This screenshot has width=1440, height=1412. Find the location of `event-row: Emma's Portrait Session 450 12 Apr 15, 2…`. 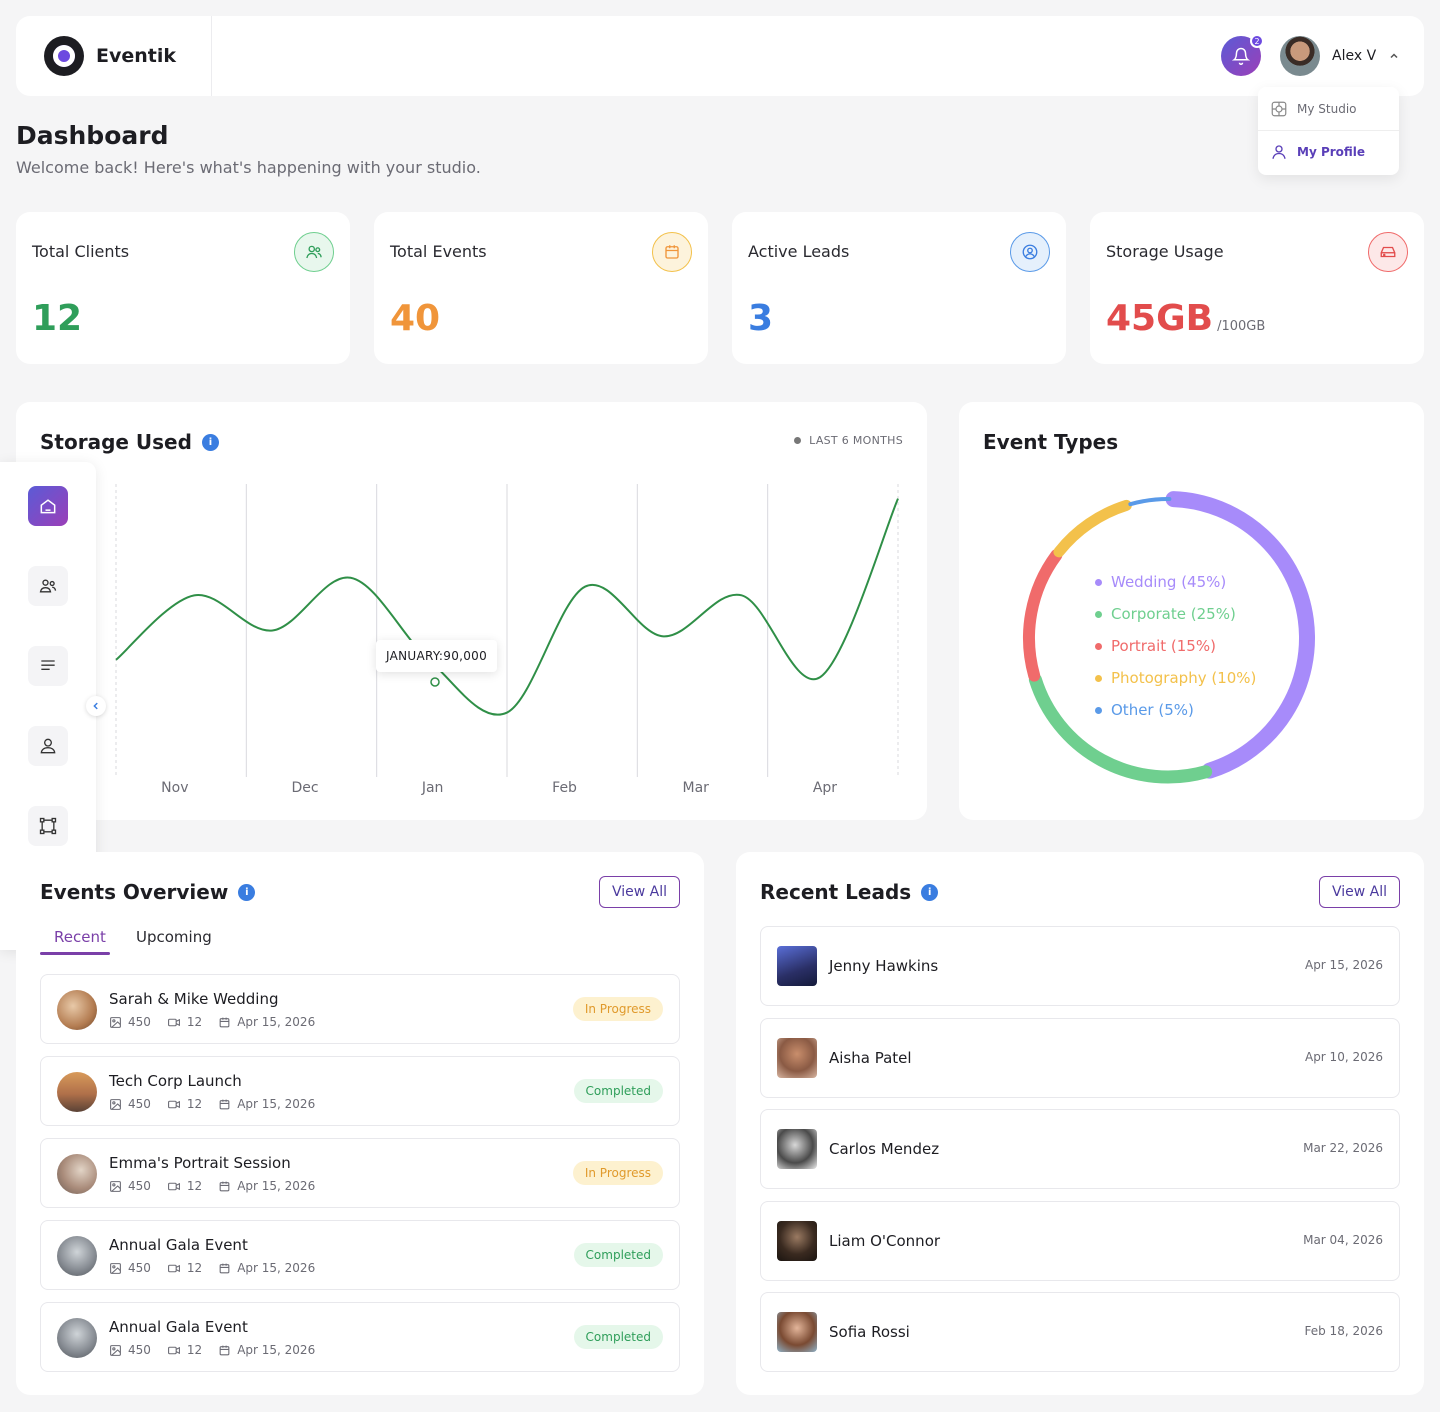

event-row: Emma's Portrait Session 450 12 Apr 15, 2… is located at coordinates (360, 1173).